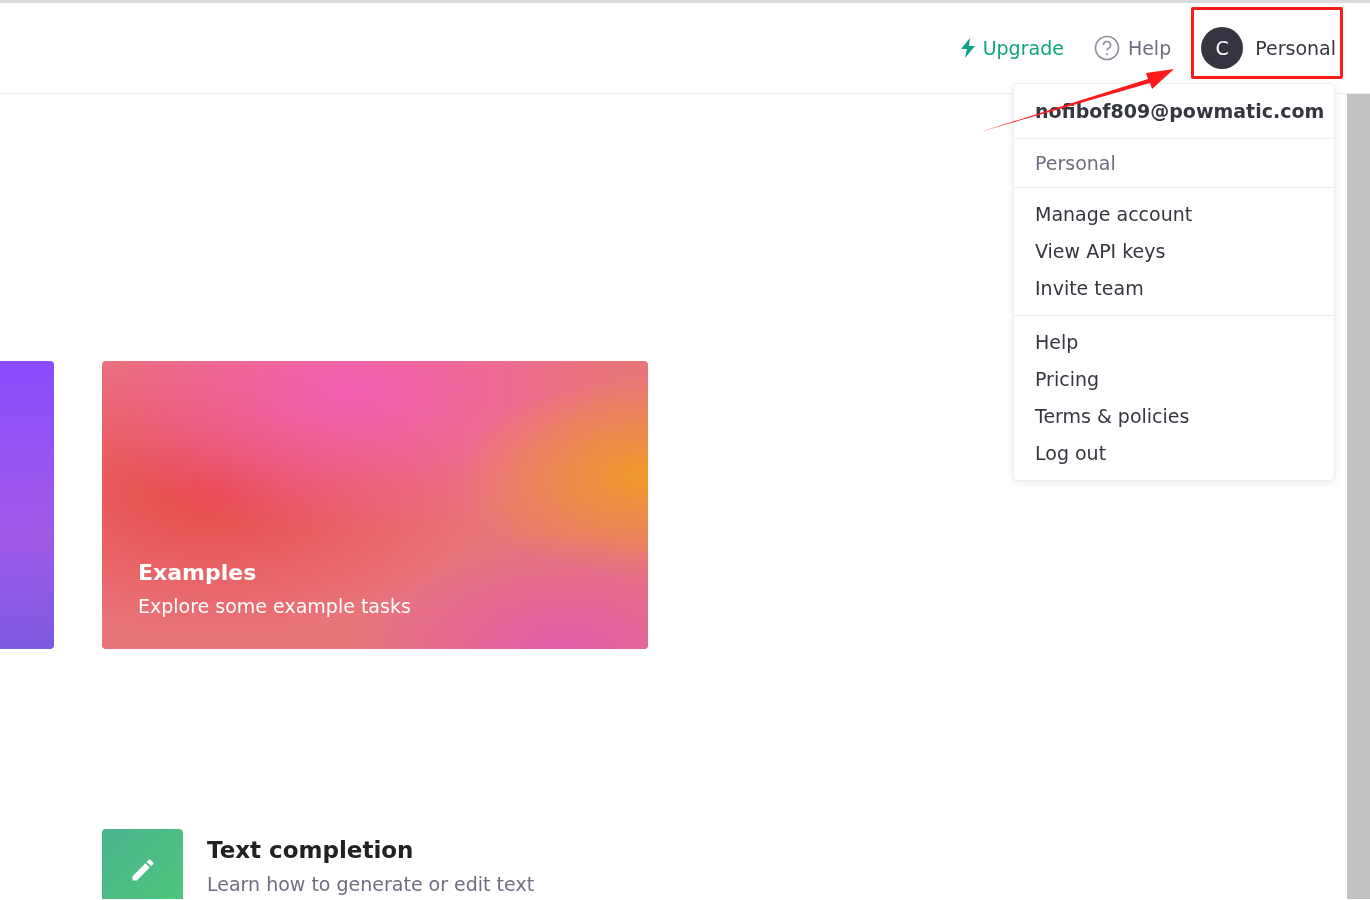 This screenshot has width=1370, height=900. What do you see at coordinates (967, 48) in the screenshot?
I see `lightning-icon` at bounding box center [967, 48].